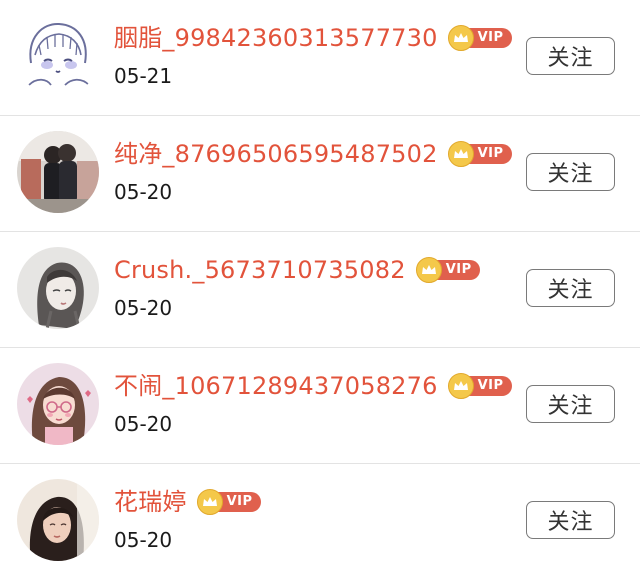 The height and width of the screenshot is (575, 640). I want to click on username: 不闹_10671289437058276, so click(276, 386).